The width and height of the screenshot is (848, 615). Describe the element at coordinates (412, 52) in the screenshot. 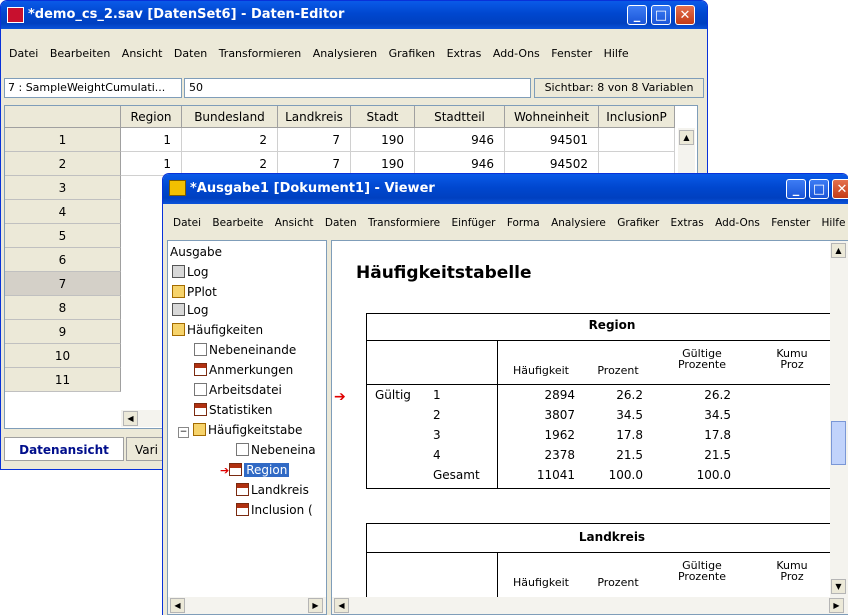

I see `menu-grafiken: Grafiken` at that location.